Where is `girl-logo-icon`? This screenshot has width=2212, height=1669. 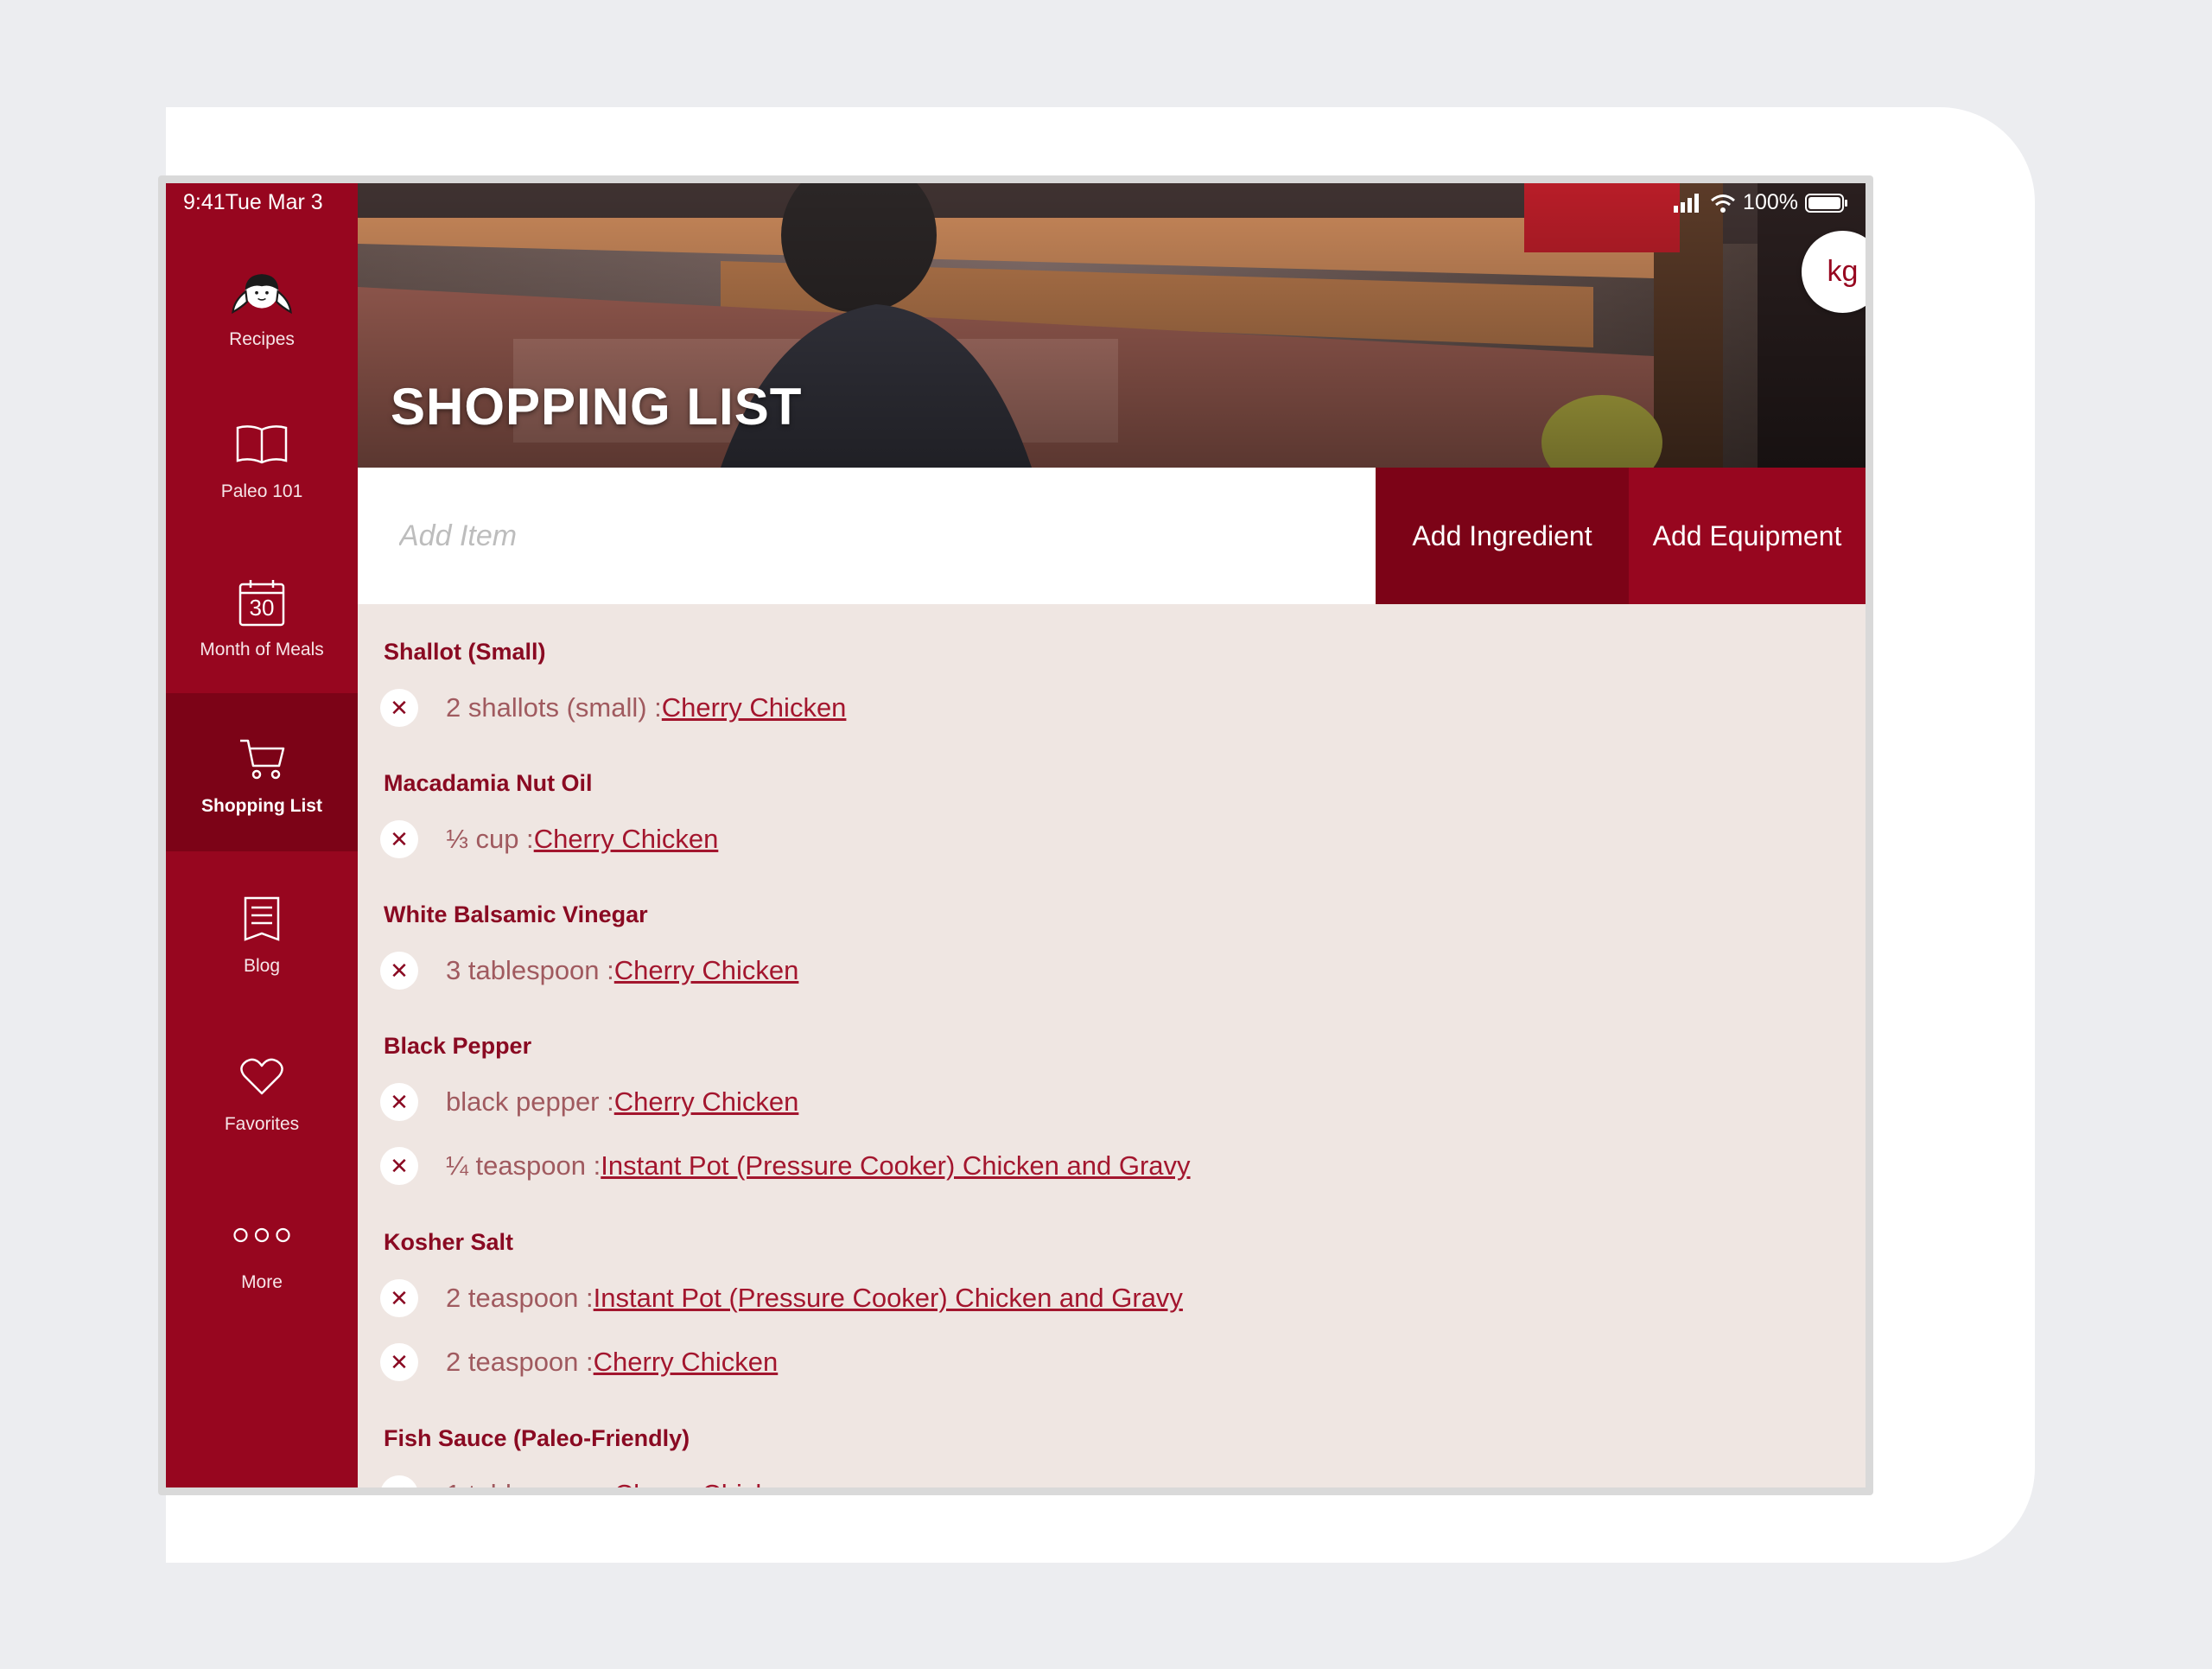
girl-logo-icon is located at coordinates (262, 292).